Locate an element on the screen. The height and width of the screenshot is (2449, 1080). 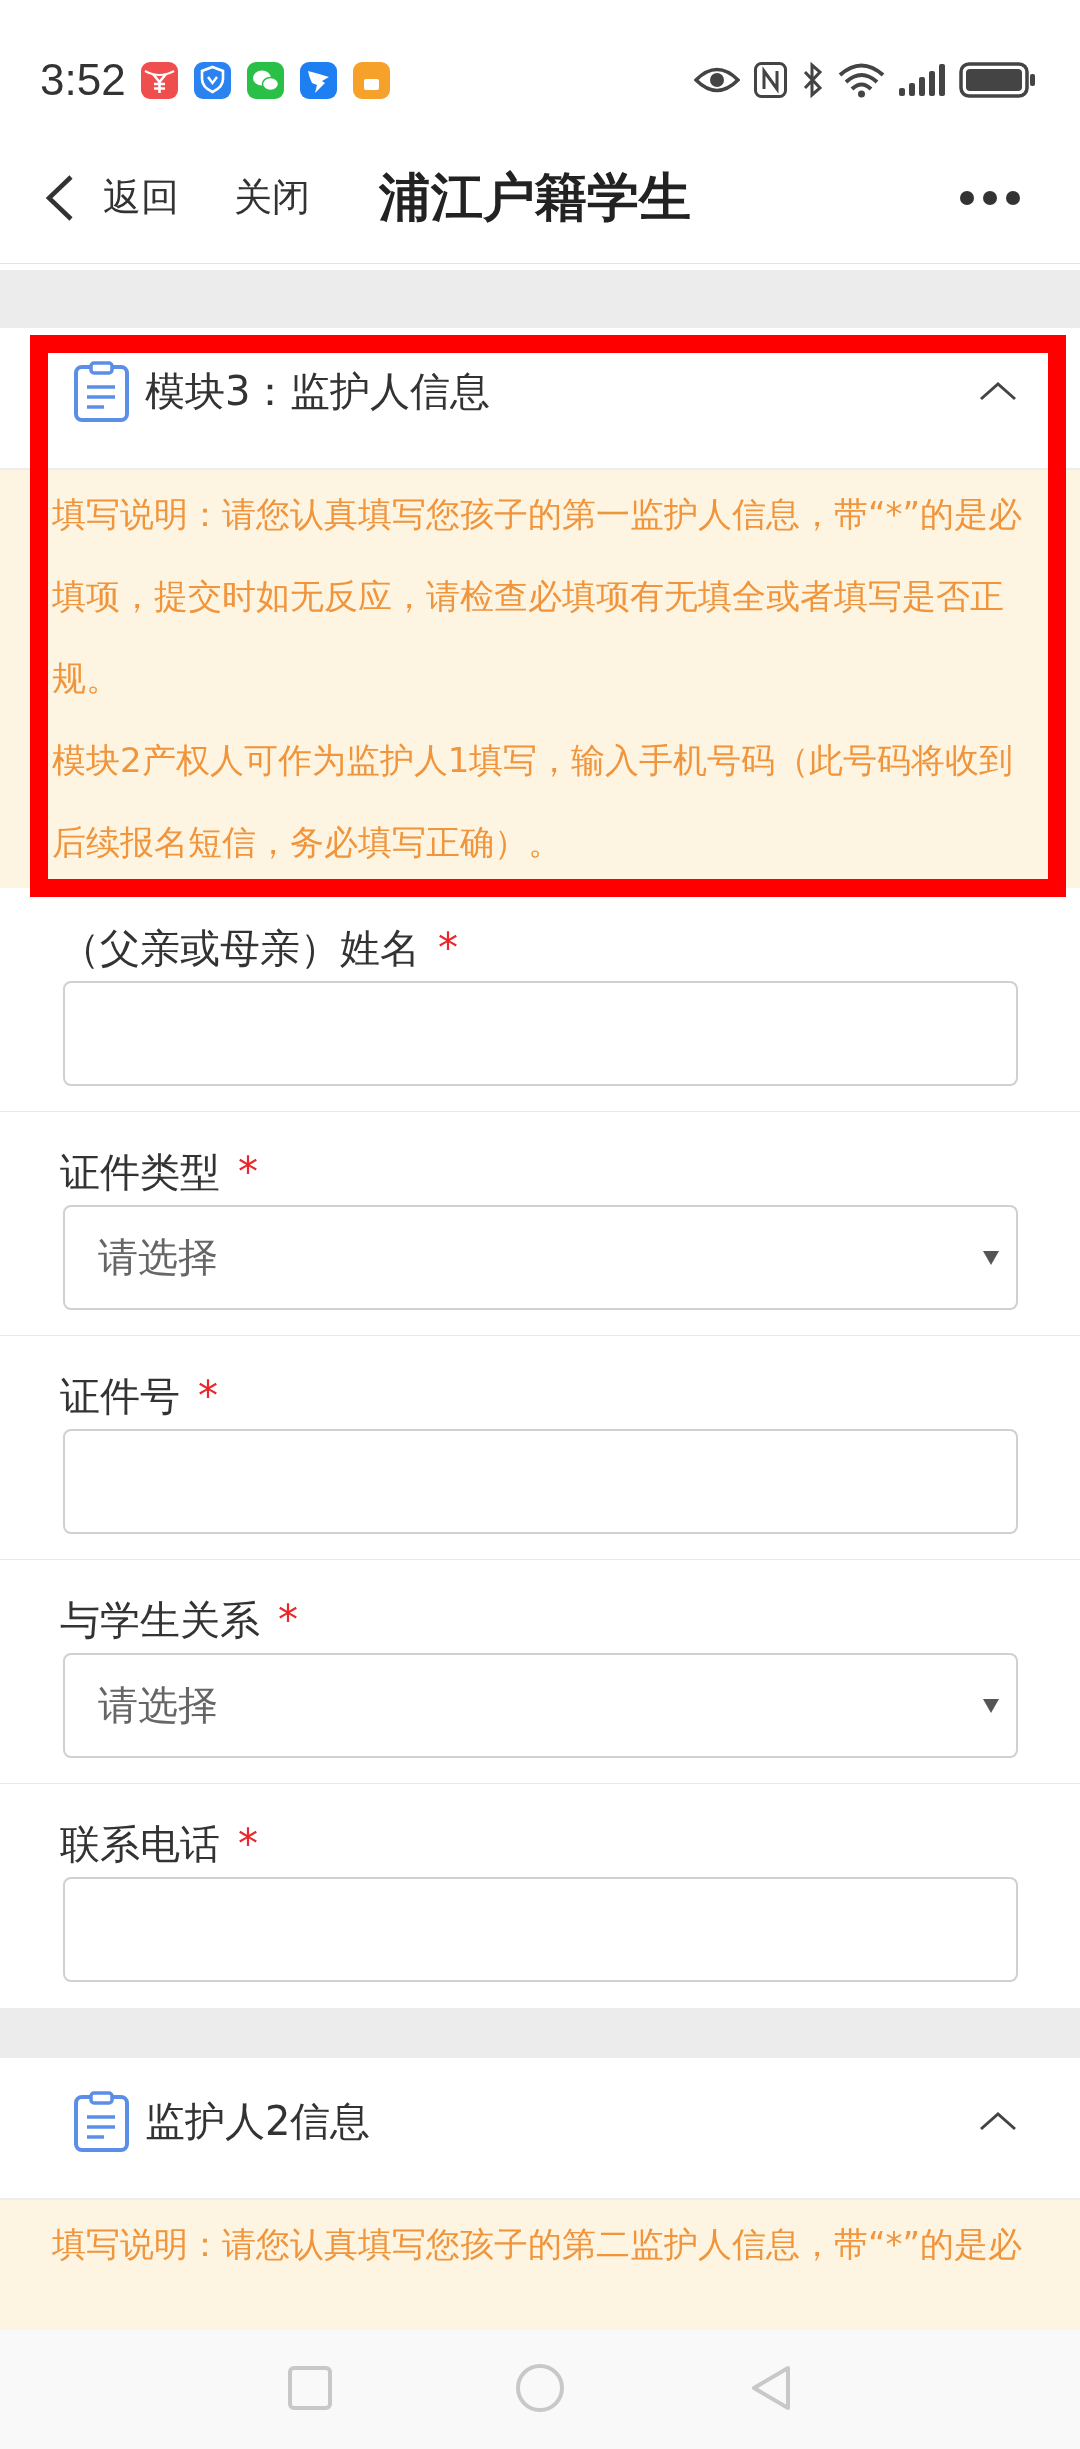
close-button: 关闭 is located at coordinates (272, 197).